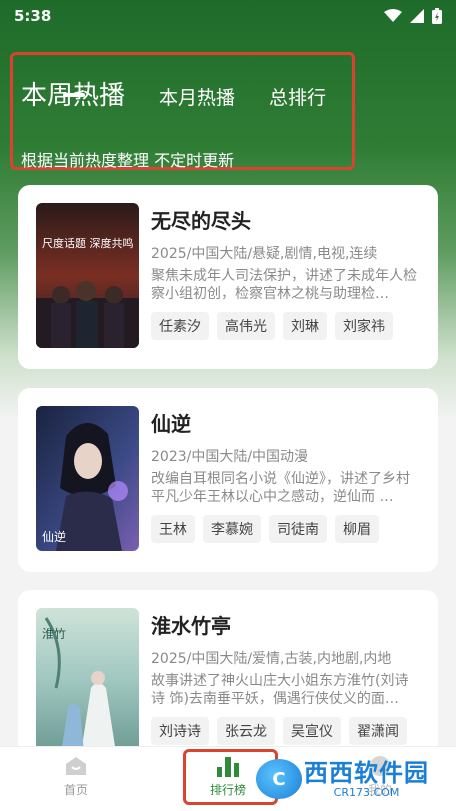  Describe the element at coordinates (54, 634) in the screenshot. I see `poster-caption: 淮竹` at that location.